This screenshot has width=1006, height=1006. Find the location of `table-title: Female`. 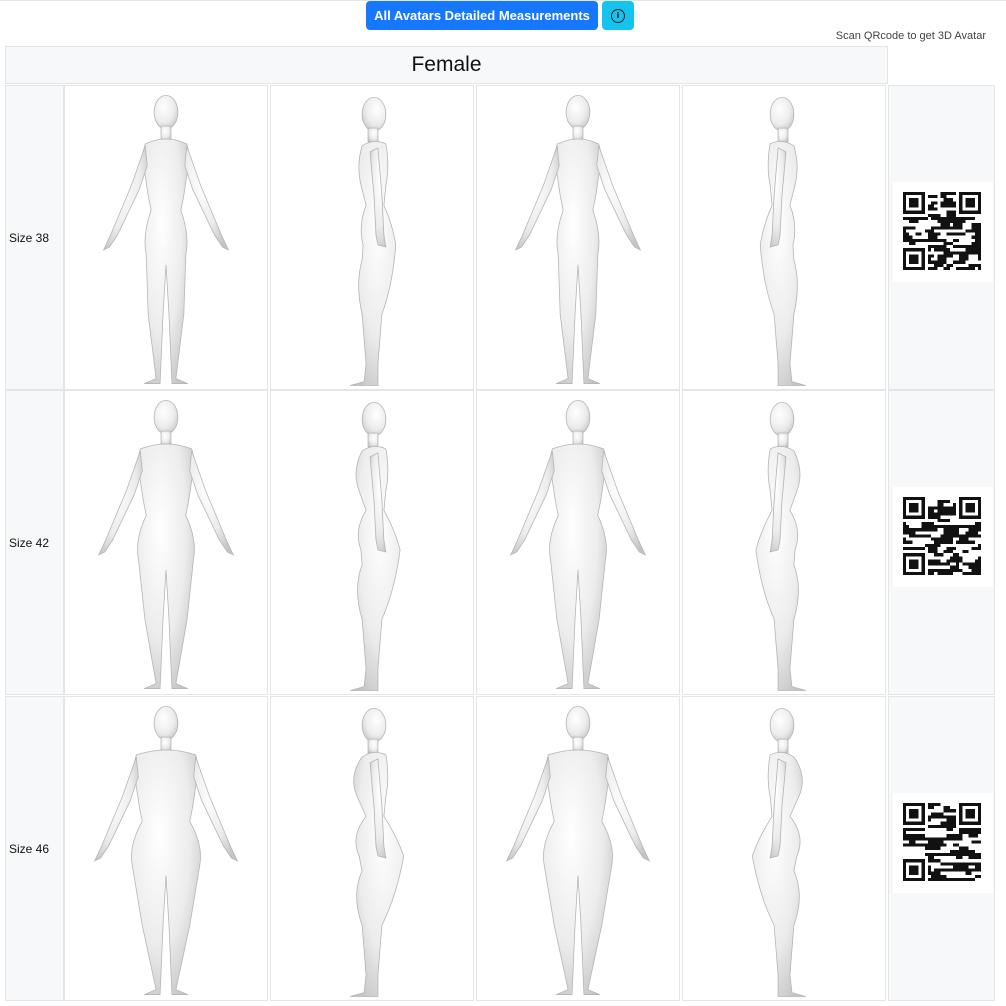

table-title: Female is located at coordinates (446, 65).